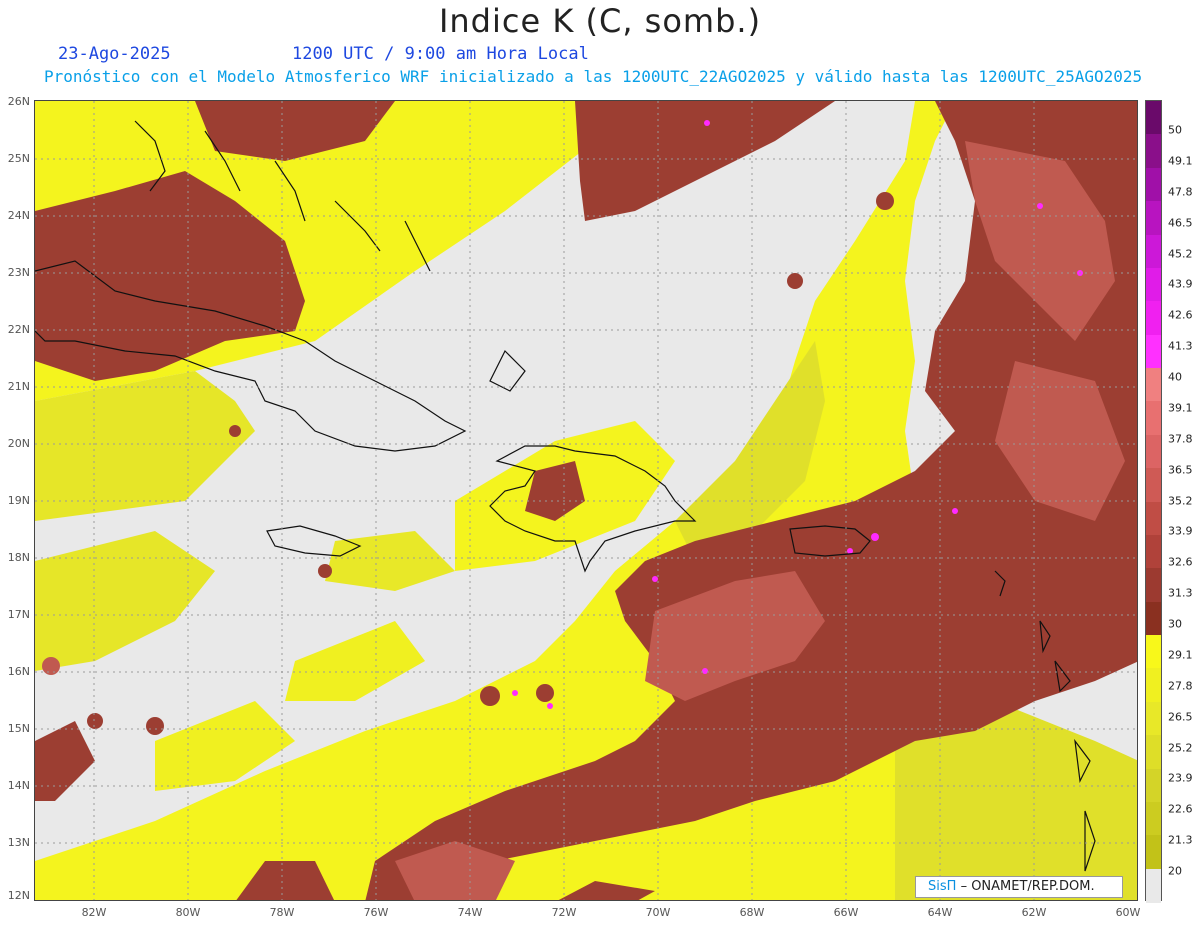 This screenshot has height=927, width=1200. I want to click on colorbar-label: 45.2, so click(1180, 253).